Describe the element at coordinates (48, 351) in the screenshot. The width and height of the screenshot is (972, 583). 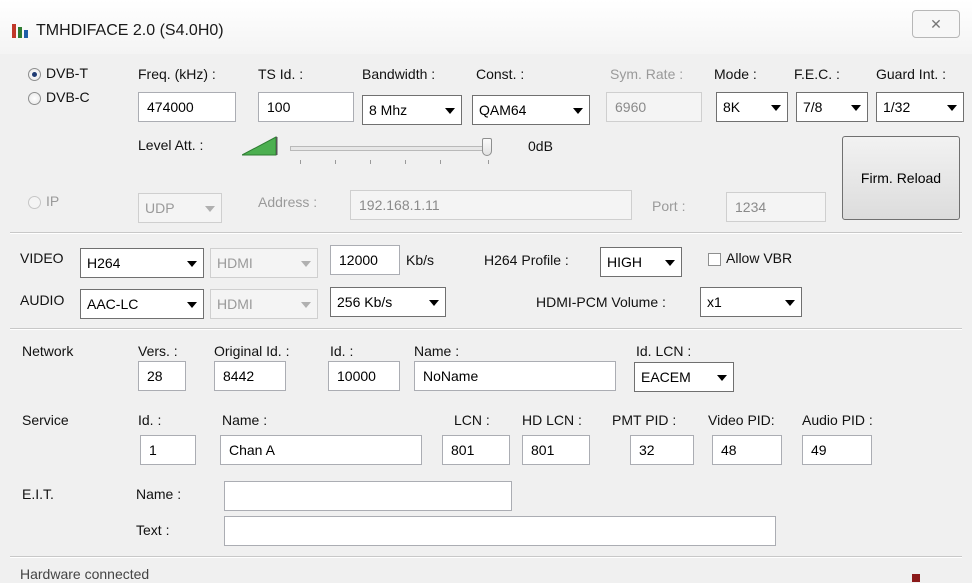
I see `network-label: Network` at that location.